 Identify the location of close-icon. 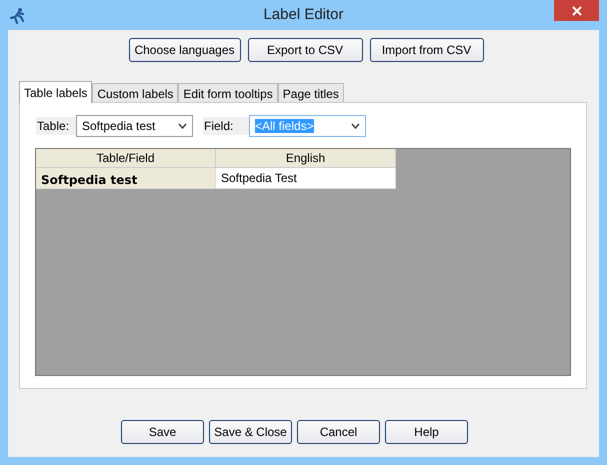
(577, 11).